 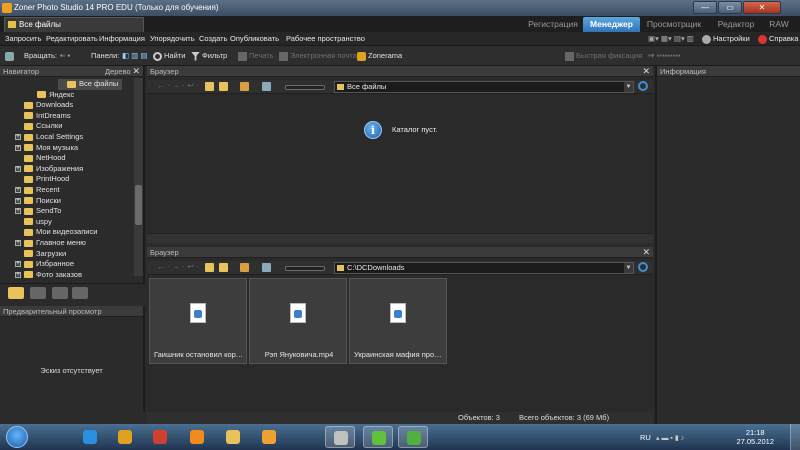 What do you see at coordinates (122, 39) in the screenshot?
I see `menu-info: Информация` at bounding box center [122, 39].